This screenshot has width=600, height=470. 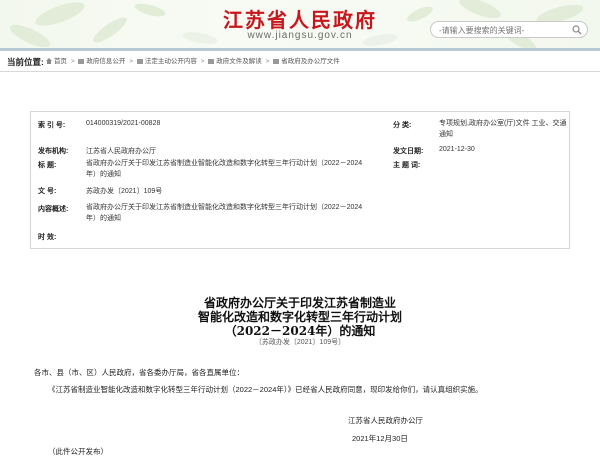 I want to click on index-value: 014000319/2021-00828, so click(x=123, y=123).